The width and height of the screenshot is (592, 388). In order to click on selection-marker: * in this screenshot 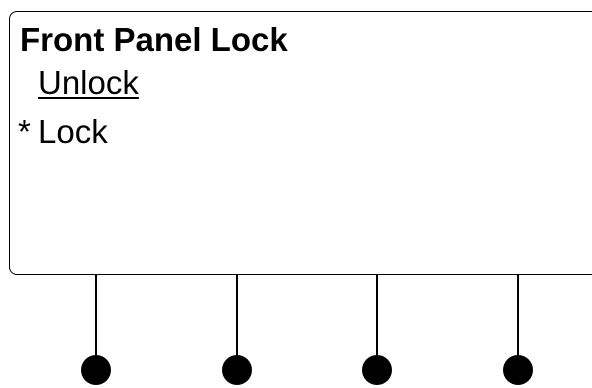, I will do `click(24, 131)`.